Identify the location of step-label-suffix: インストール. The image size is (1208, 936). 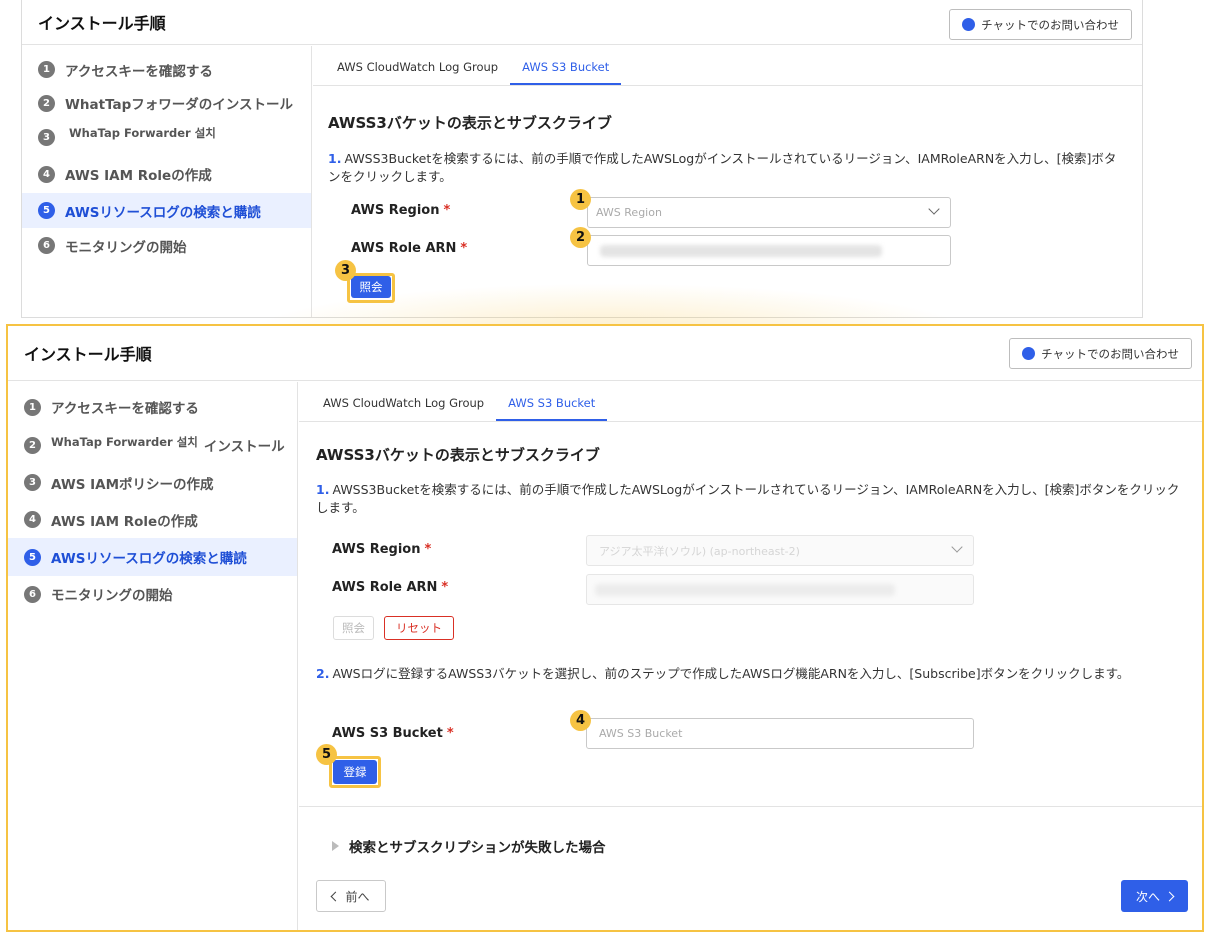
(244, 447).